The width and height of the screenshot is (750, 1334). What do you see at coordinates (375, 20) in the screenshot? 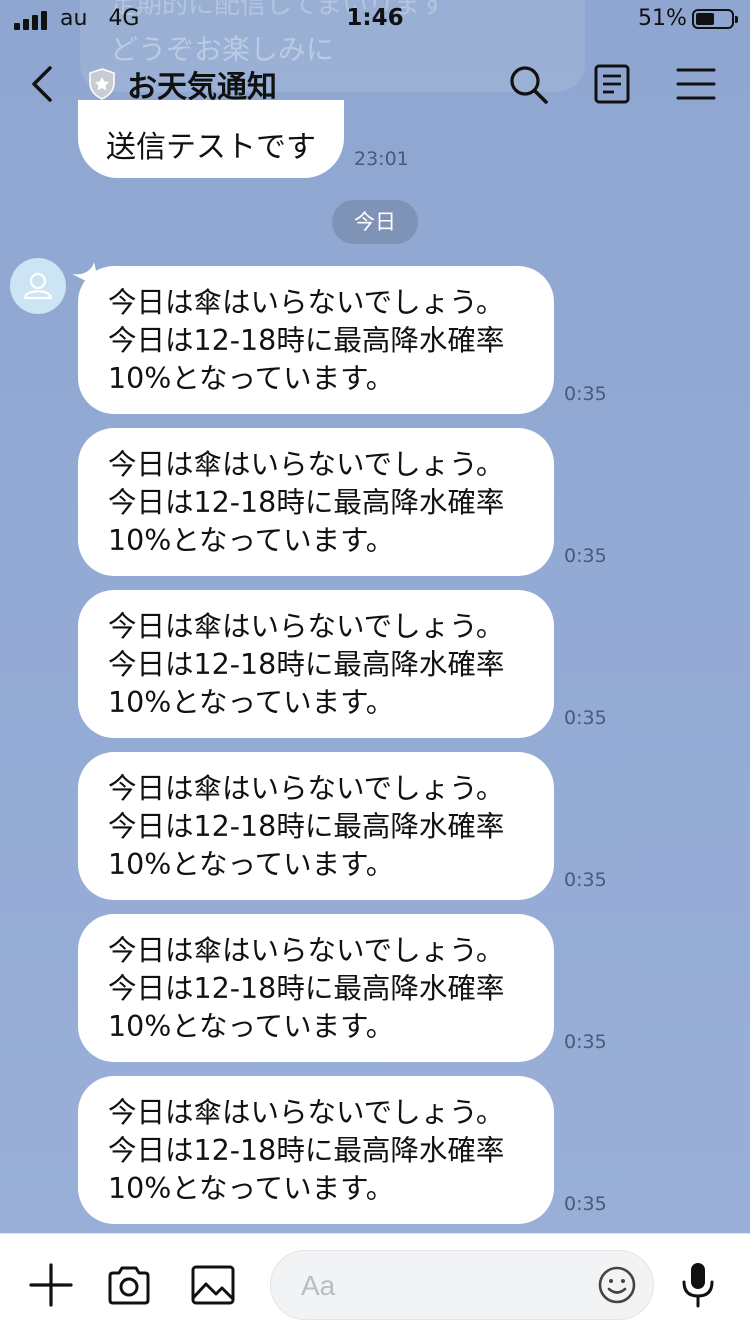
I see `status-bar: au 4G 1:46 51%` at bounding box center [375, 20].